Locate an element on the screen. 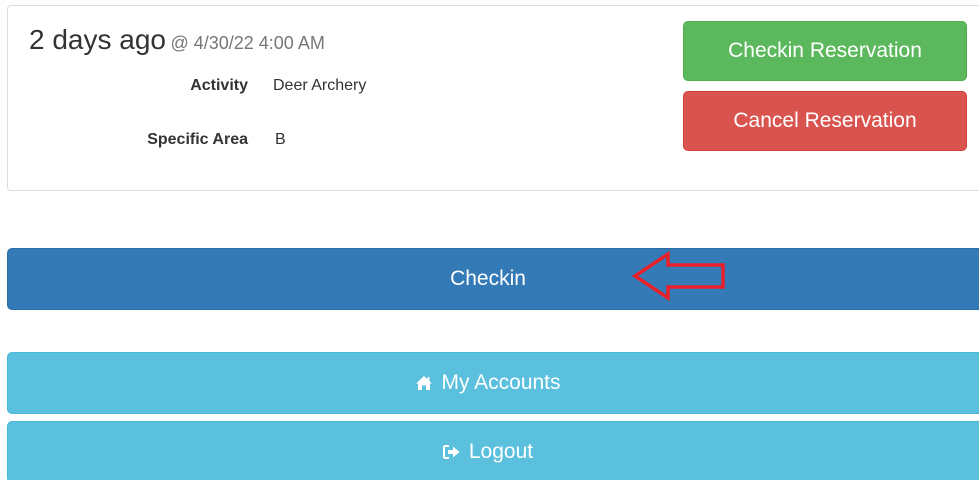  checkin-reservation-button: Checkin Reservation is located at coordinates (825, 51).